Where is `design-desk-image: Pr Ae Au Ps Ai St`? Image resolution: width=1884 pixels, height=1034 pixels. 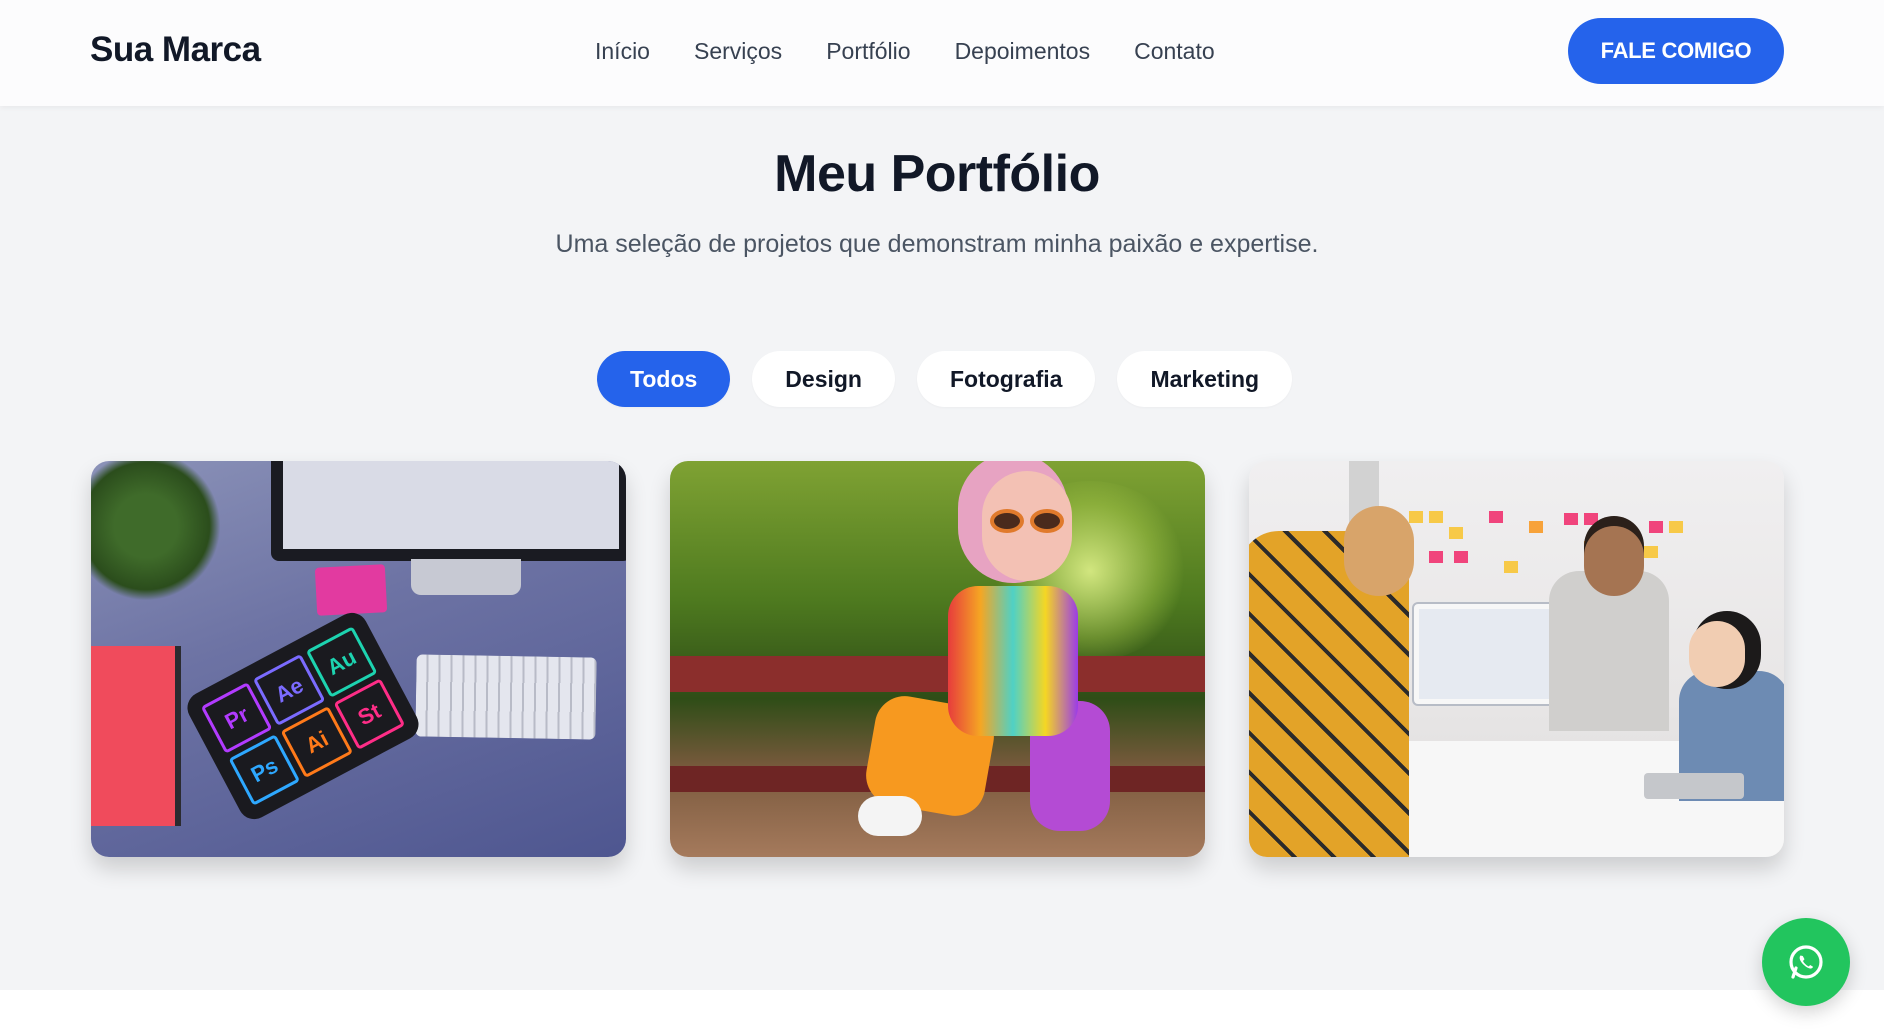 design-desk-image: Pr Ae Au Ps Ai St is located at coordinates (358, 659).